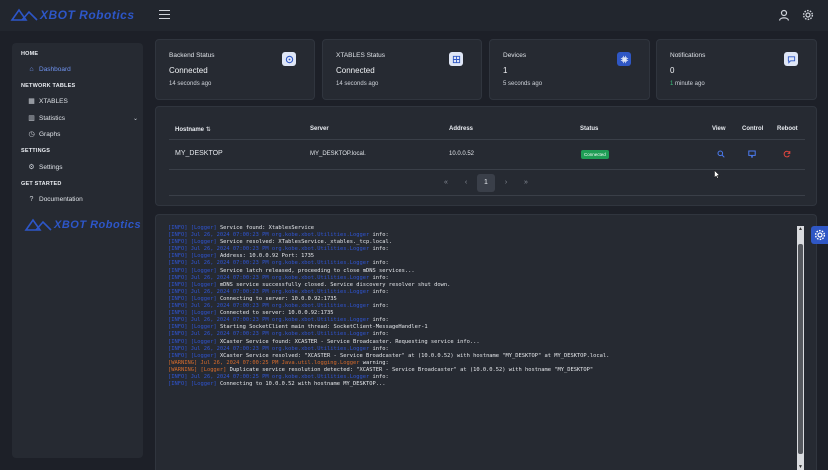  I want to click on header-divider, so click(487, 139).